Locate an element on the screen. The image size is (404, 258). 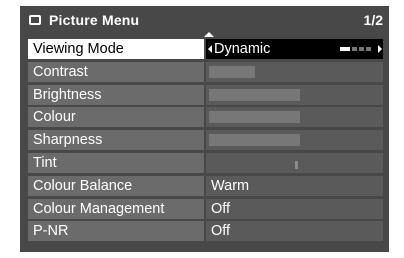
sharpness-level-bar is located at coordinates (254, 140).